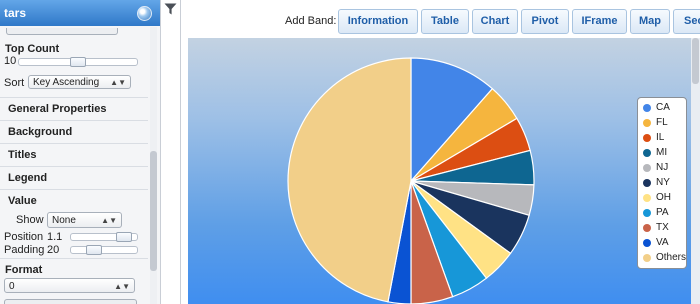  I want to click on section-titles: Titles, so click(74, 154).